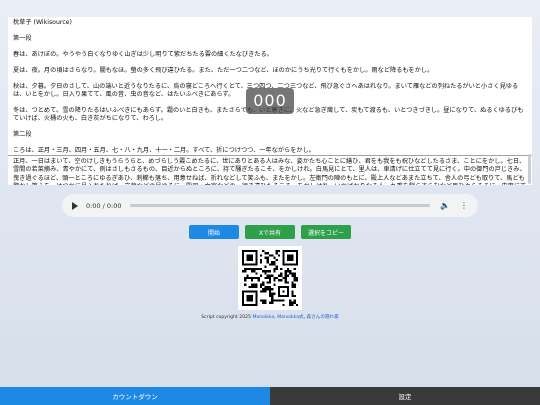 Image resolution: width=540 pixels, height=405 pixels. I want to click on author-link-2: Manoikka式, so click(290, 317).